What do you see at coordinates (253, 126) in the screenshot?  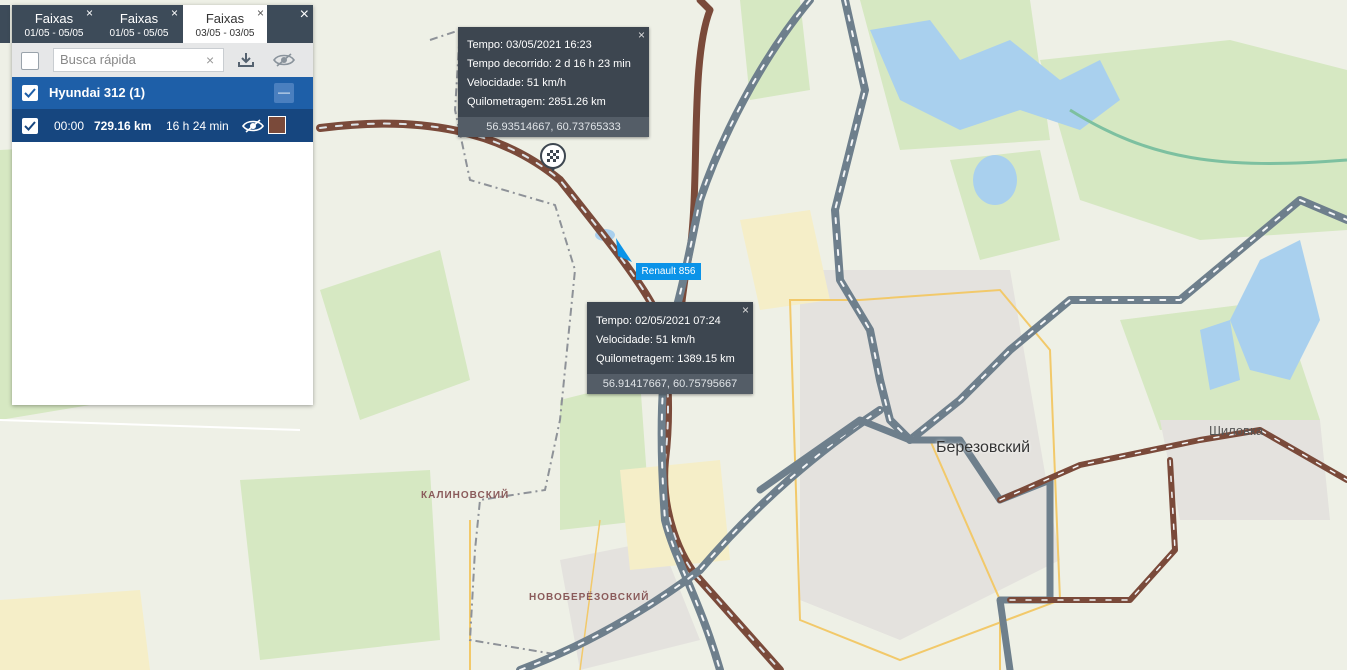 I see `eye-icon` at bounding box center [253, 126].